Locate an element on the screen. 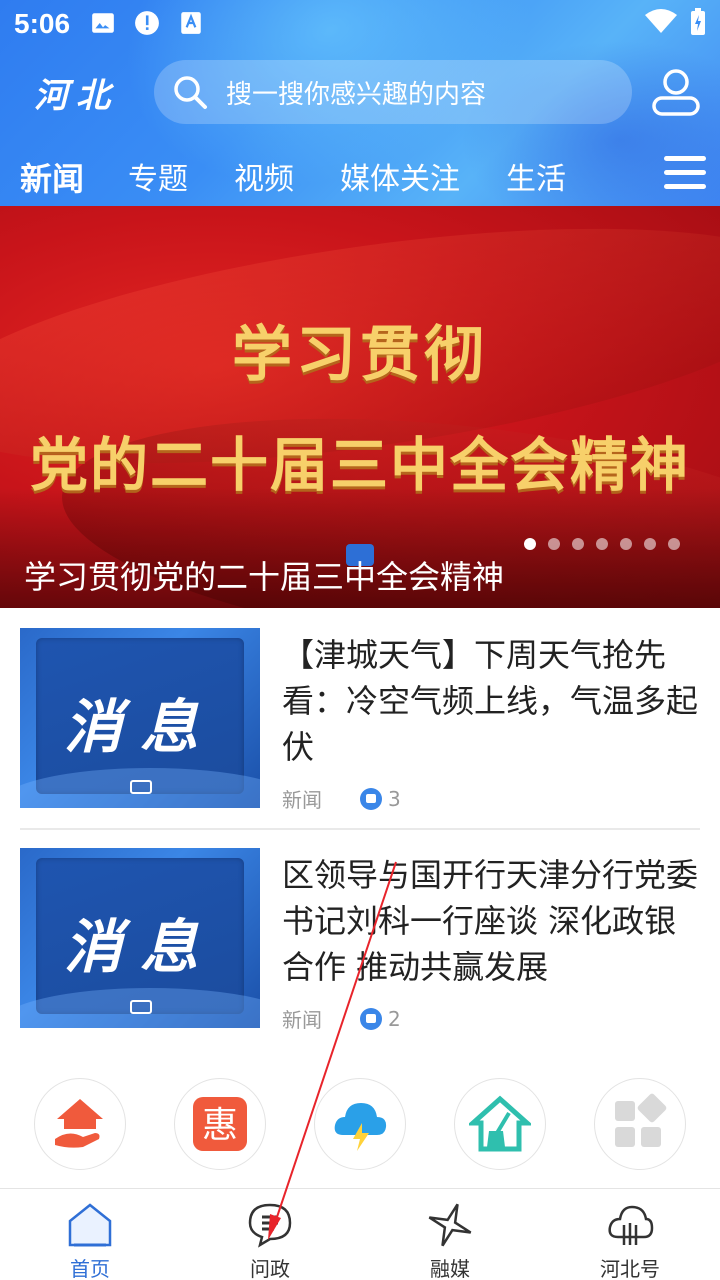  nav-home-label: 首页 is located at coordinates (90, 1268).